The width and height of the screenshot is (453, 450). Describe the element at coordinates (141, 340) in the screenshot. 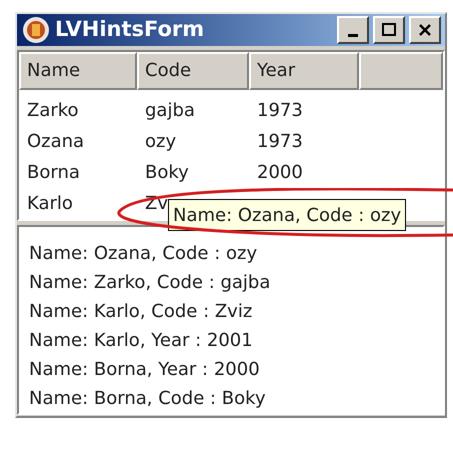

I see `log-line: Name: Karlo, Year : 2001` at that location.